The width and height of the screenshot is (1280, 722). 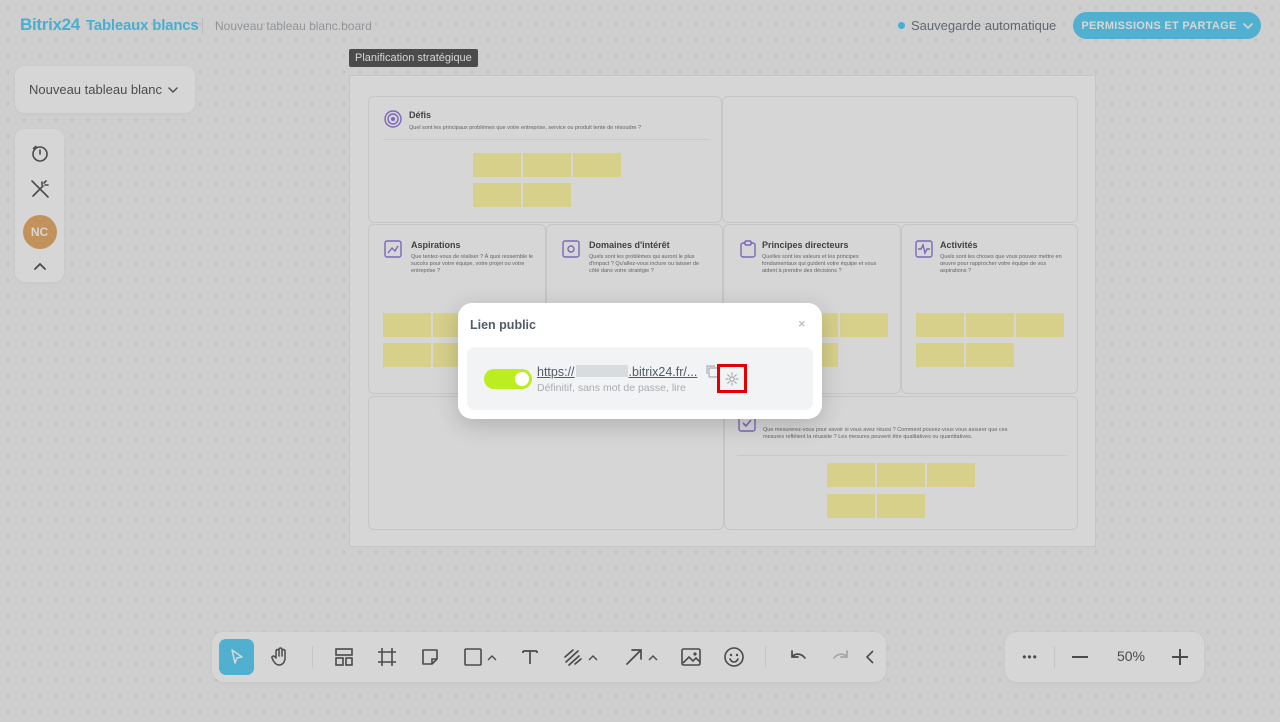 I want to click on url-prefix: https://, so click(x=556, y=372).